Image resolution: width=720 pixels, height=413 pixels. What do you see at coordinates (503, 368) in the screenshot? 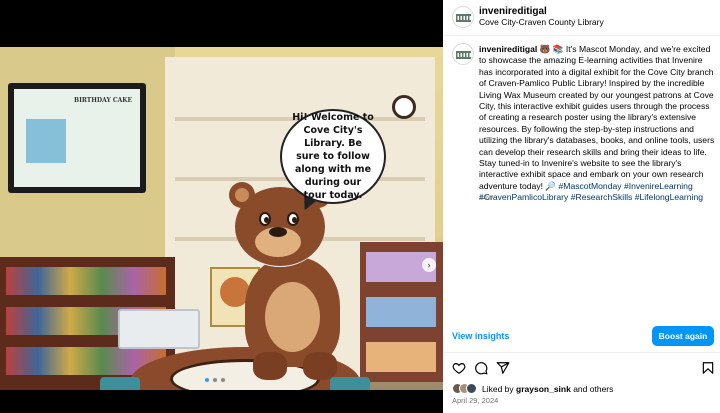
I see `share-icon` at bounding box center [503, 368].